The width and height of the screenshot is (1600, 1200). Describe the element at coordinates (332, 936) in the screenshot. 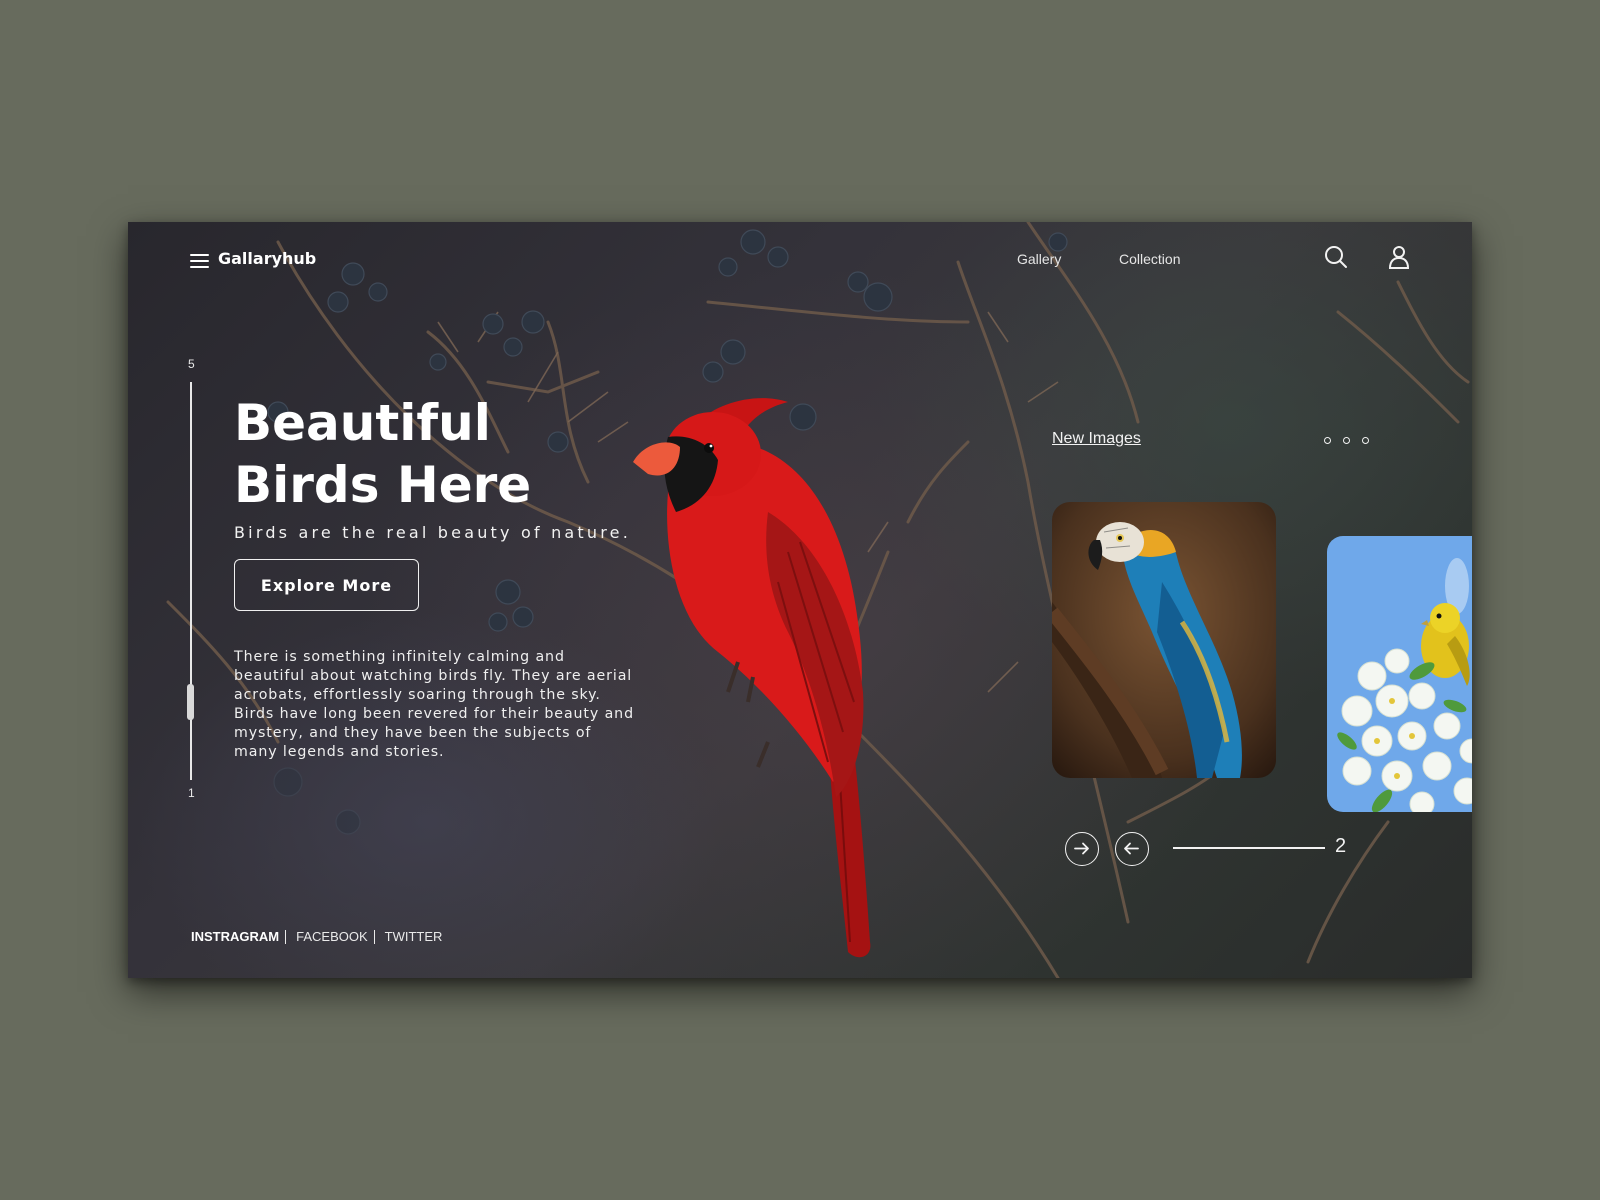

I see `social-link-facebook: FACEBOOK` at that location.